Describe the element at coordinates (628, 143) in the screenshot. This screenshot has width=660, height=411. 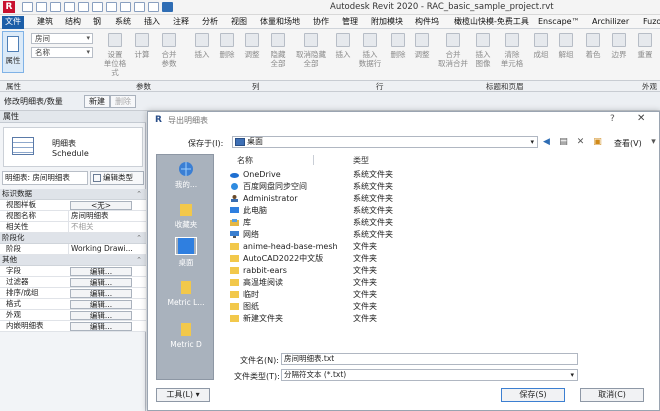
I see `view-menu: 查看(V)` at that location.